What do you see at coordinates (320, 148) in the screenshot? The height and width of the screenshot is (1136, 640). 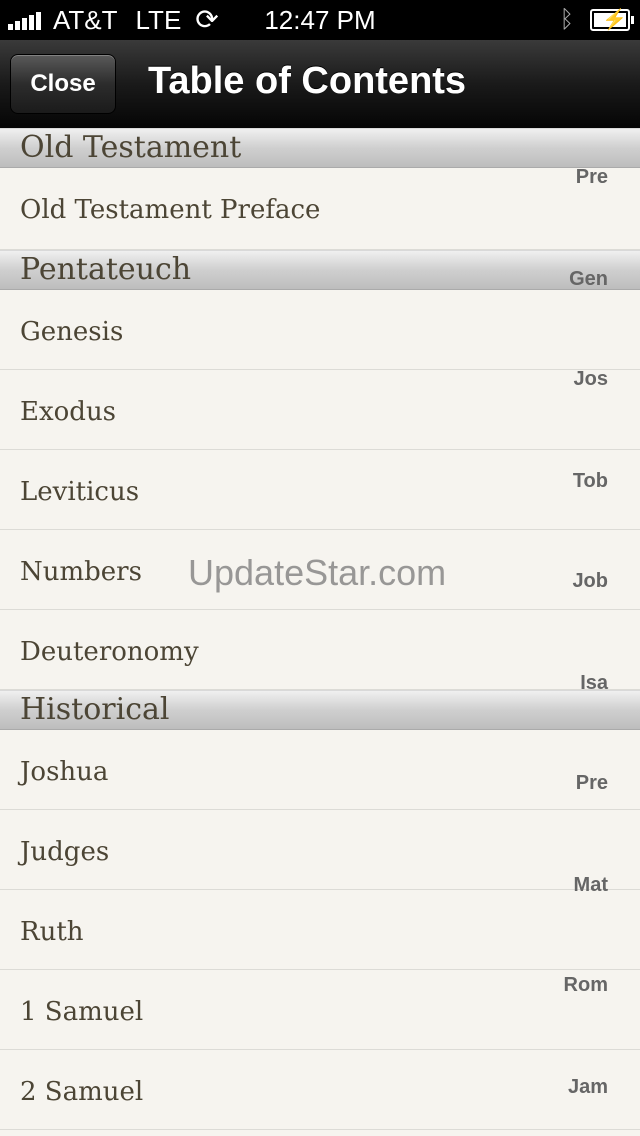 I see `section-header-old-testament: Old Testament` at bounding box center [320, 148].